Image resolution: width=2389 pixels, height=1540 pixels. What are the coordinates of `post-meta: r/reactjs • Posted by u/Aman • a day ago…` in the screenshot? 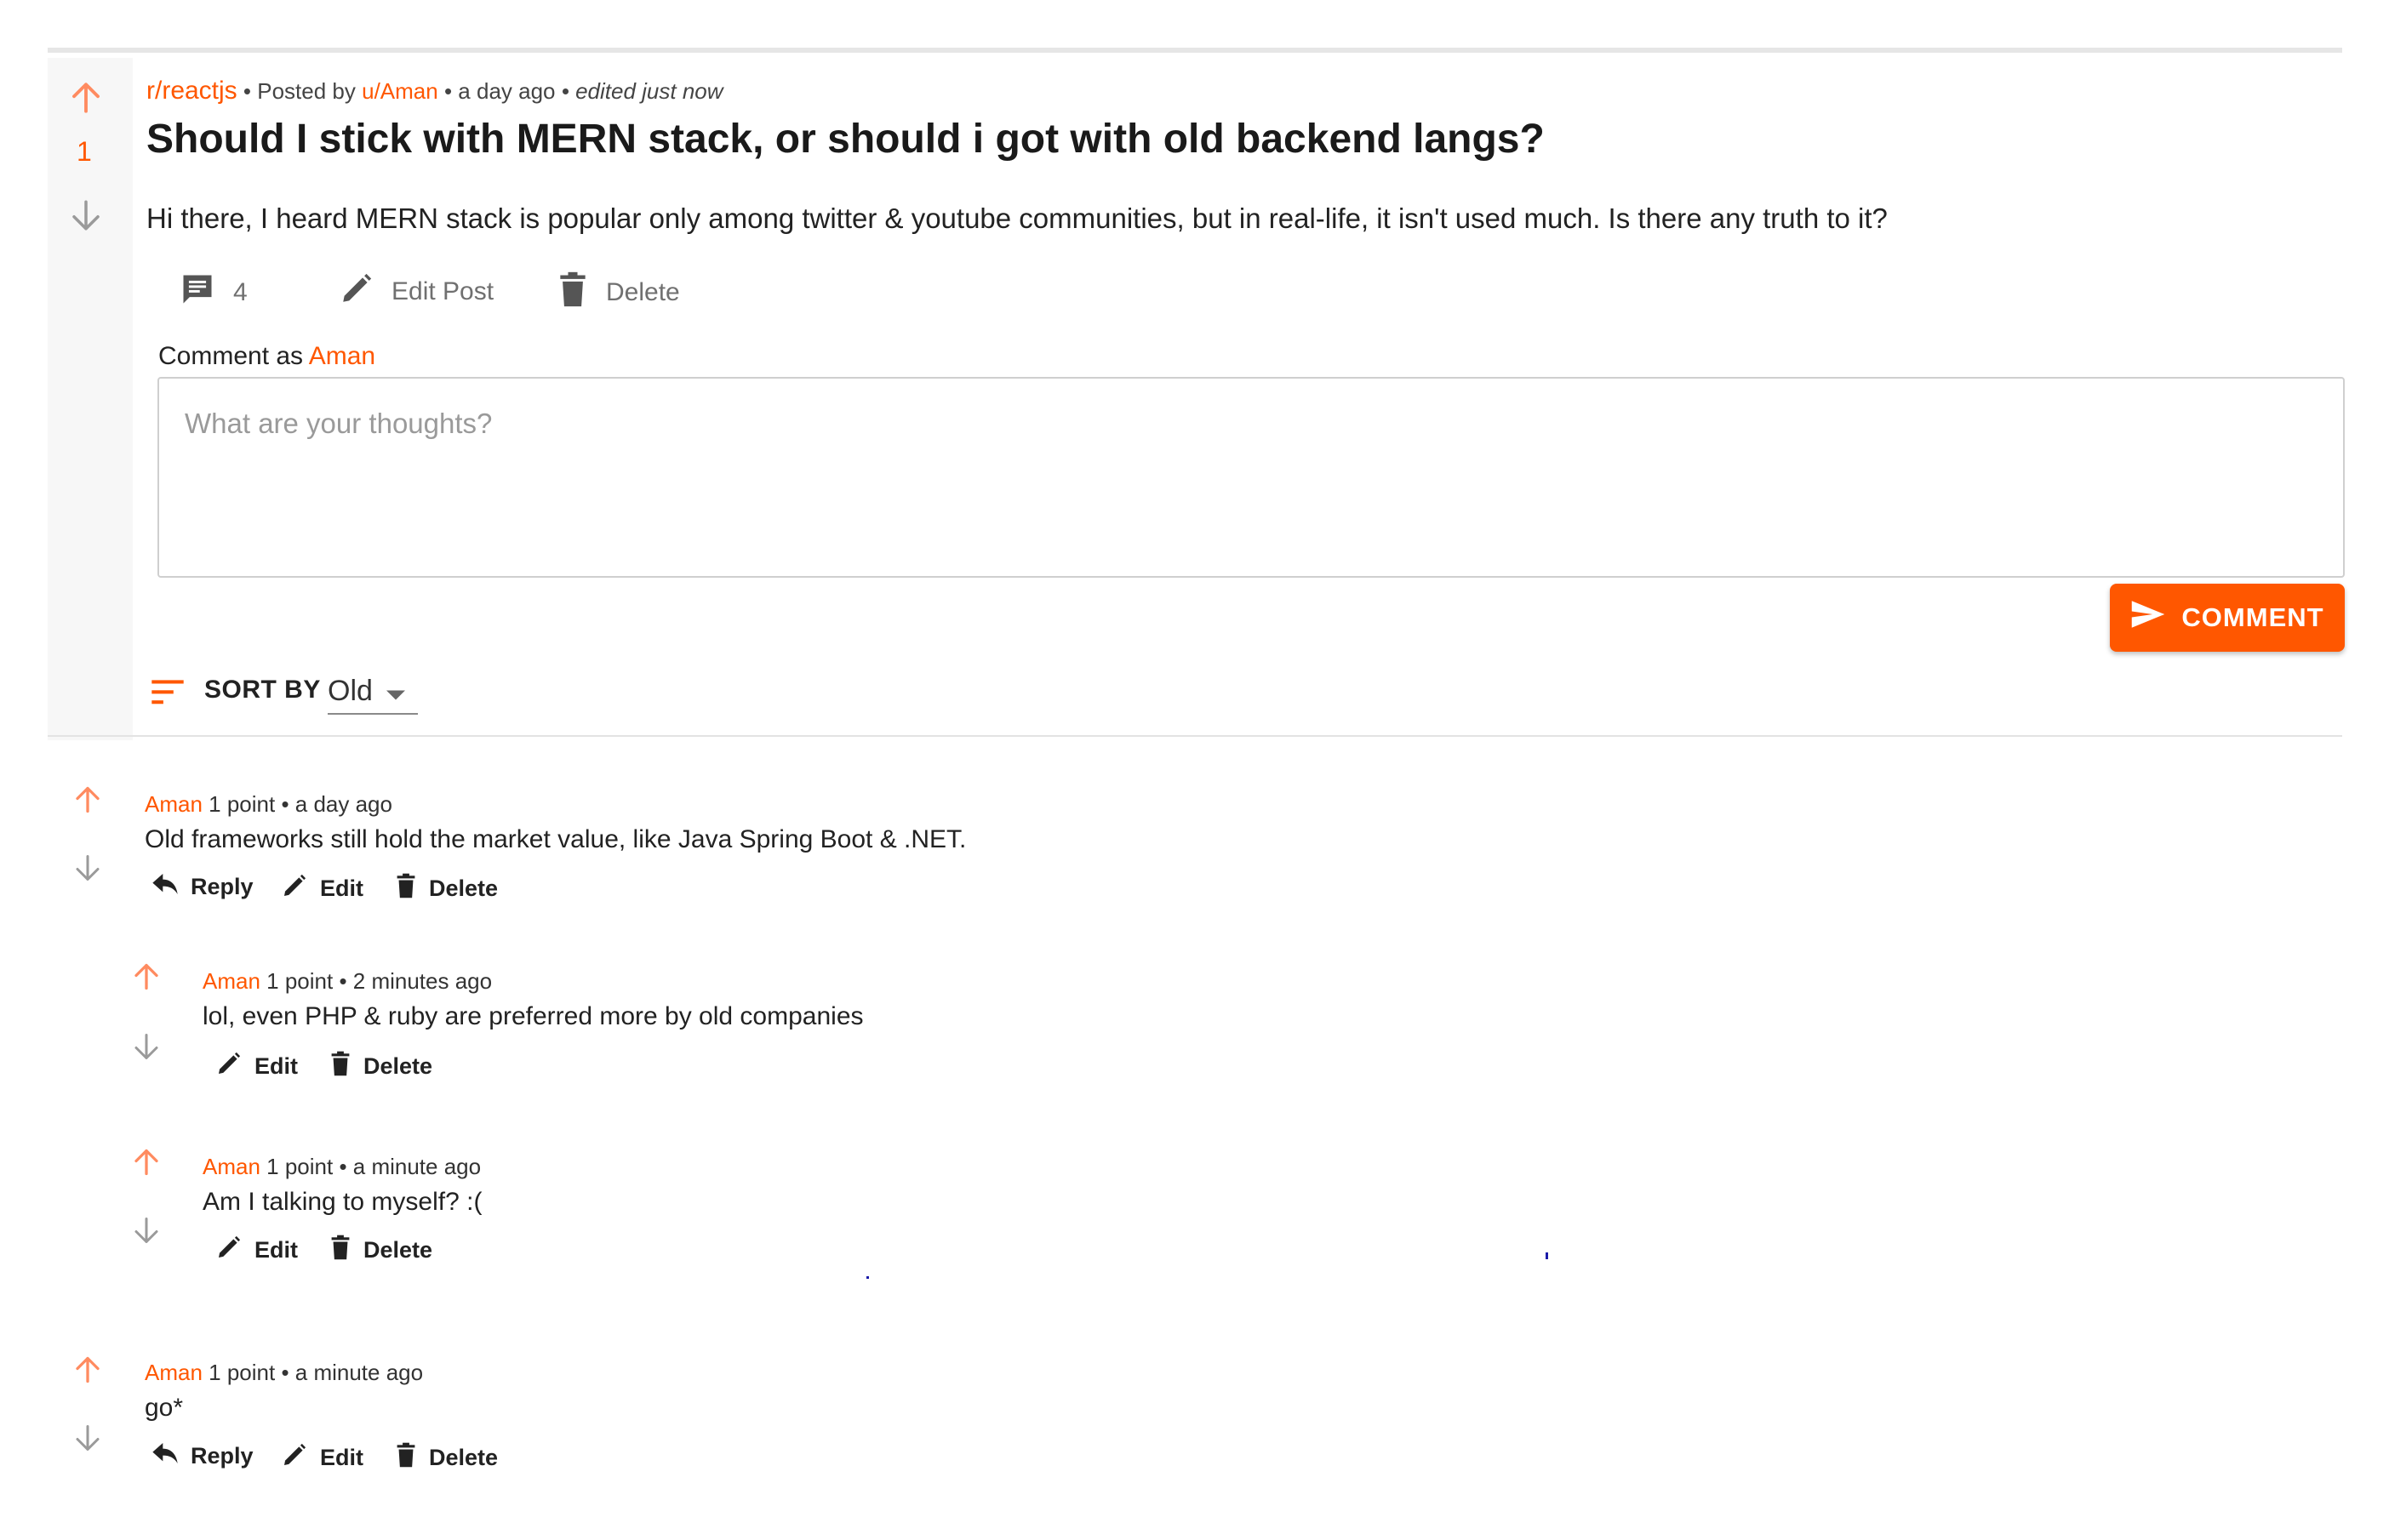 It's located at (434, 91).